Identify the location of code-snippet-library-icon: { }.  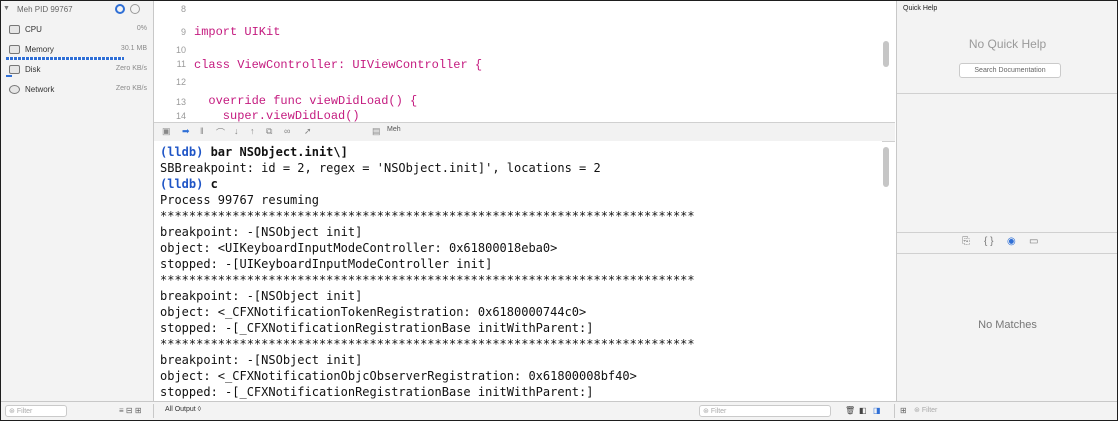
(988, 241).